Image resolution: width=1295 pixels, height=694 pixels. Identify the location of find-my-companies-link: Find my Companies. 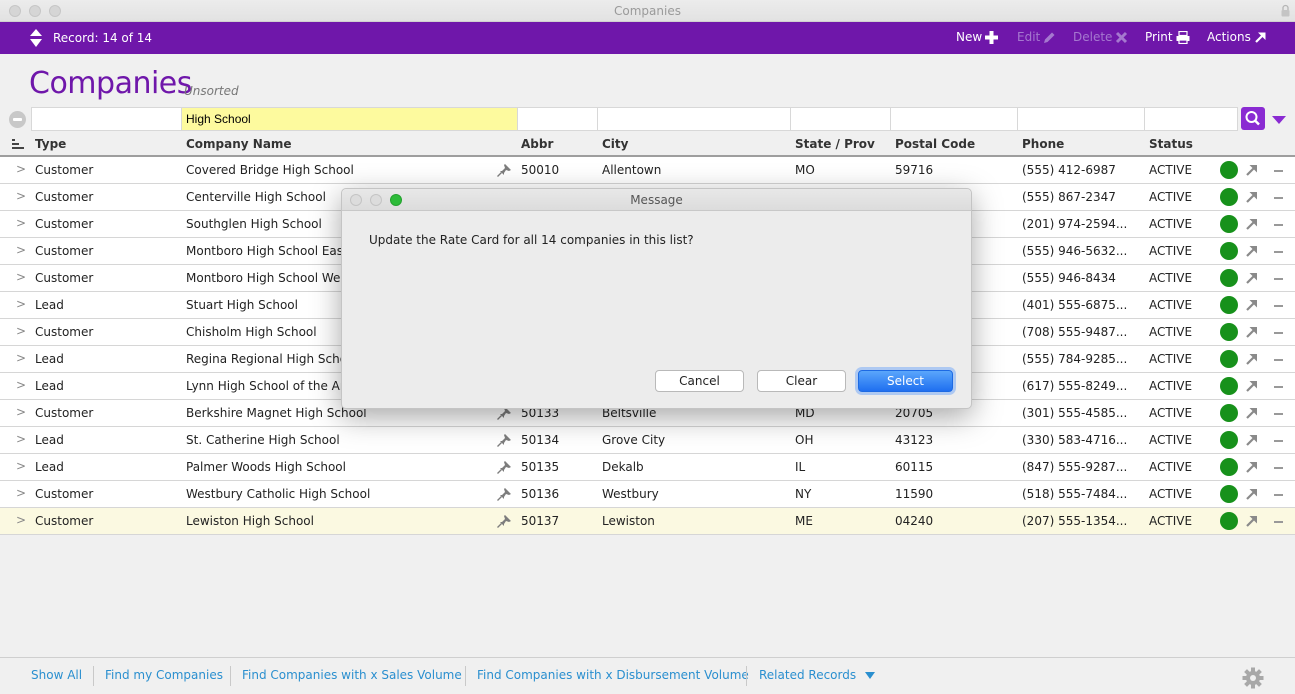
(164, 675).